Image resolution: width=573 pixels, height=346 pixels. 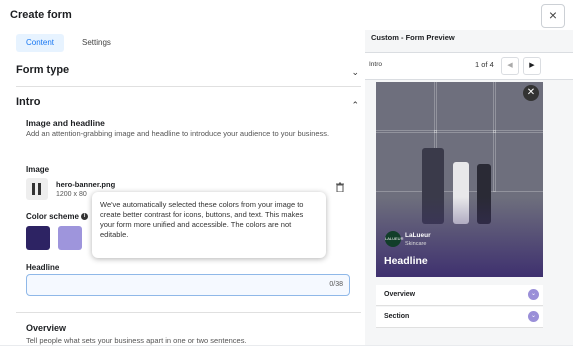 I want to click on color-swatch-secondary, so click(x=70, y=238).